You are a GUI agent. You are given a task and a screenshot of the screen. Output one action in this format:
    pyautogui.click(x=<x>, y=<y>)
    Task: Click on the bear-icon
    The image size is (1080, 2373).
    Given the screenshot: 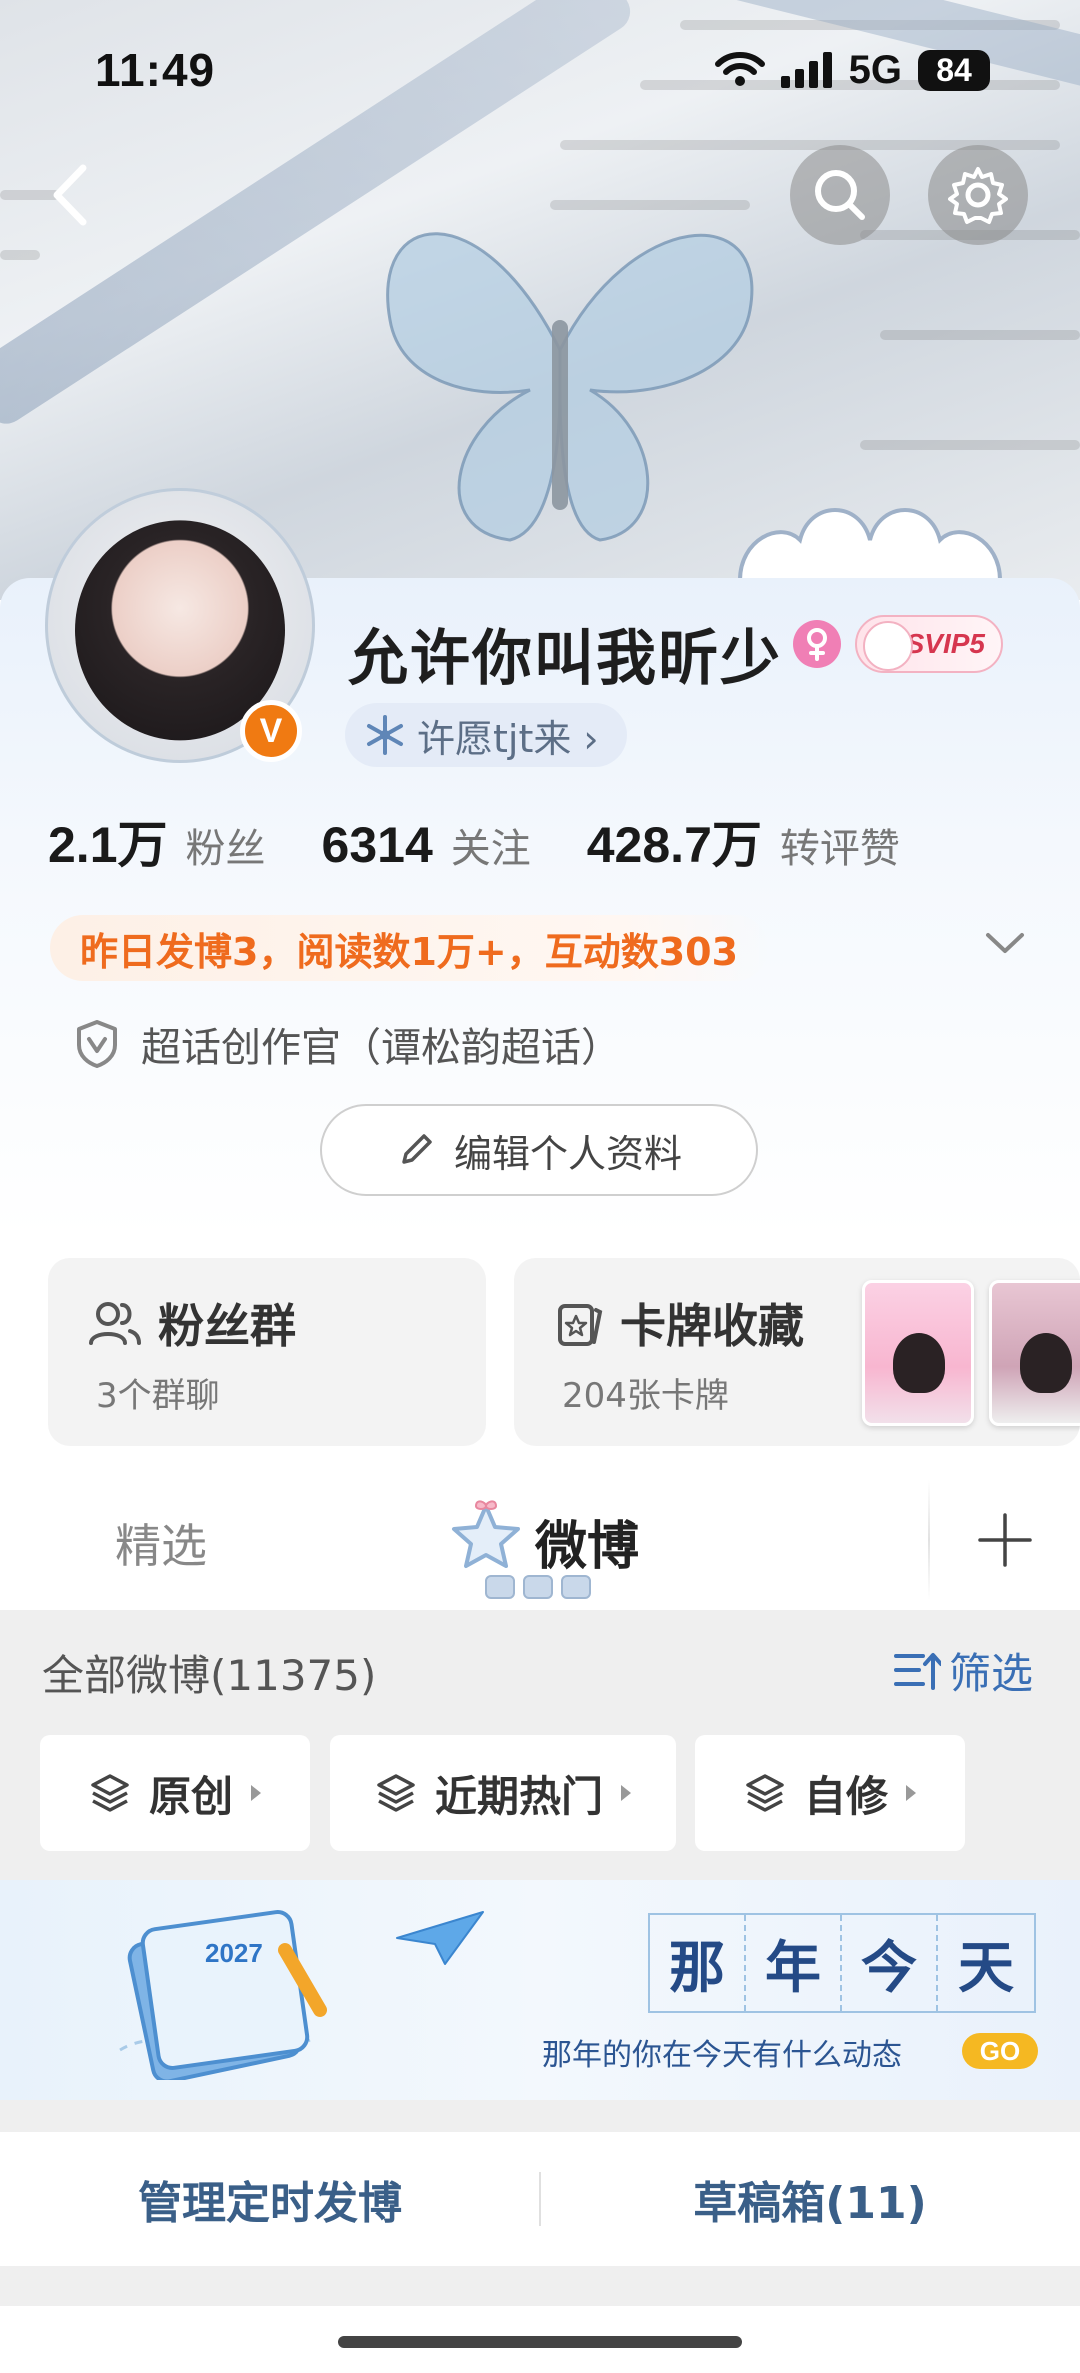 What is the action you would take?
    pyautogui.click(x=888, y=646)
    